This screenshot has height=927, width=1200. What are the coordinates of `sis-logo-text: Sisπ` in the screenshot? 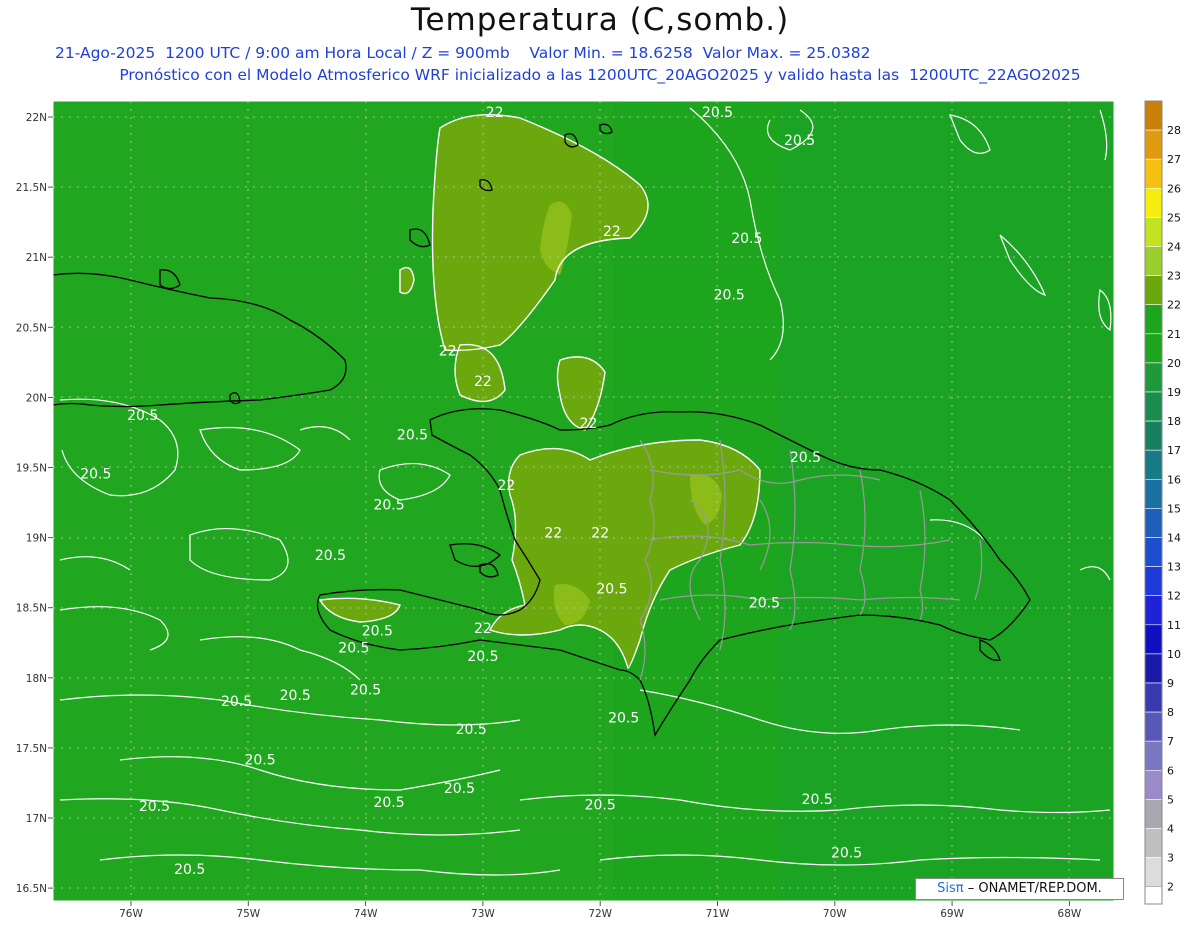 It's located at (950, 888).